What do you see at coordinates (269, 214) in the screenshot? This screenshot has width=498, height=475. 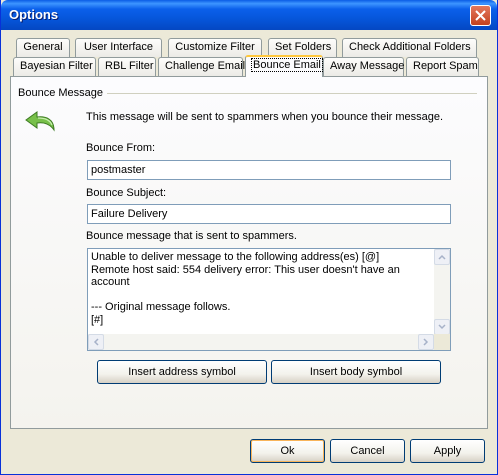 I see `bounce-subject-input: Failure Delivery` at bounding box center [269, 214].